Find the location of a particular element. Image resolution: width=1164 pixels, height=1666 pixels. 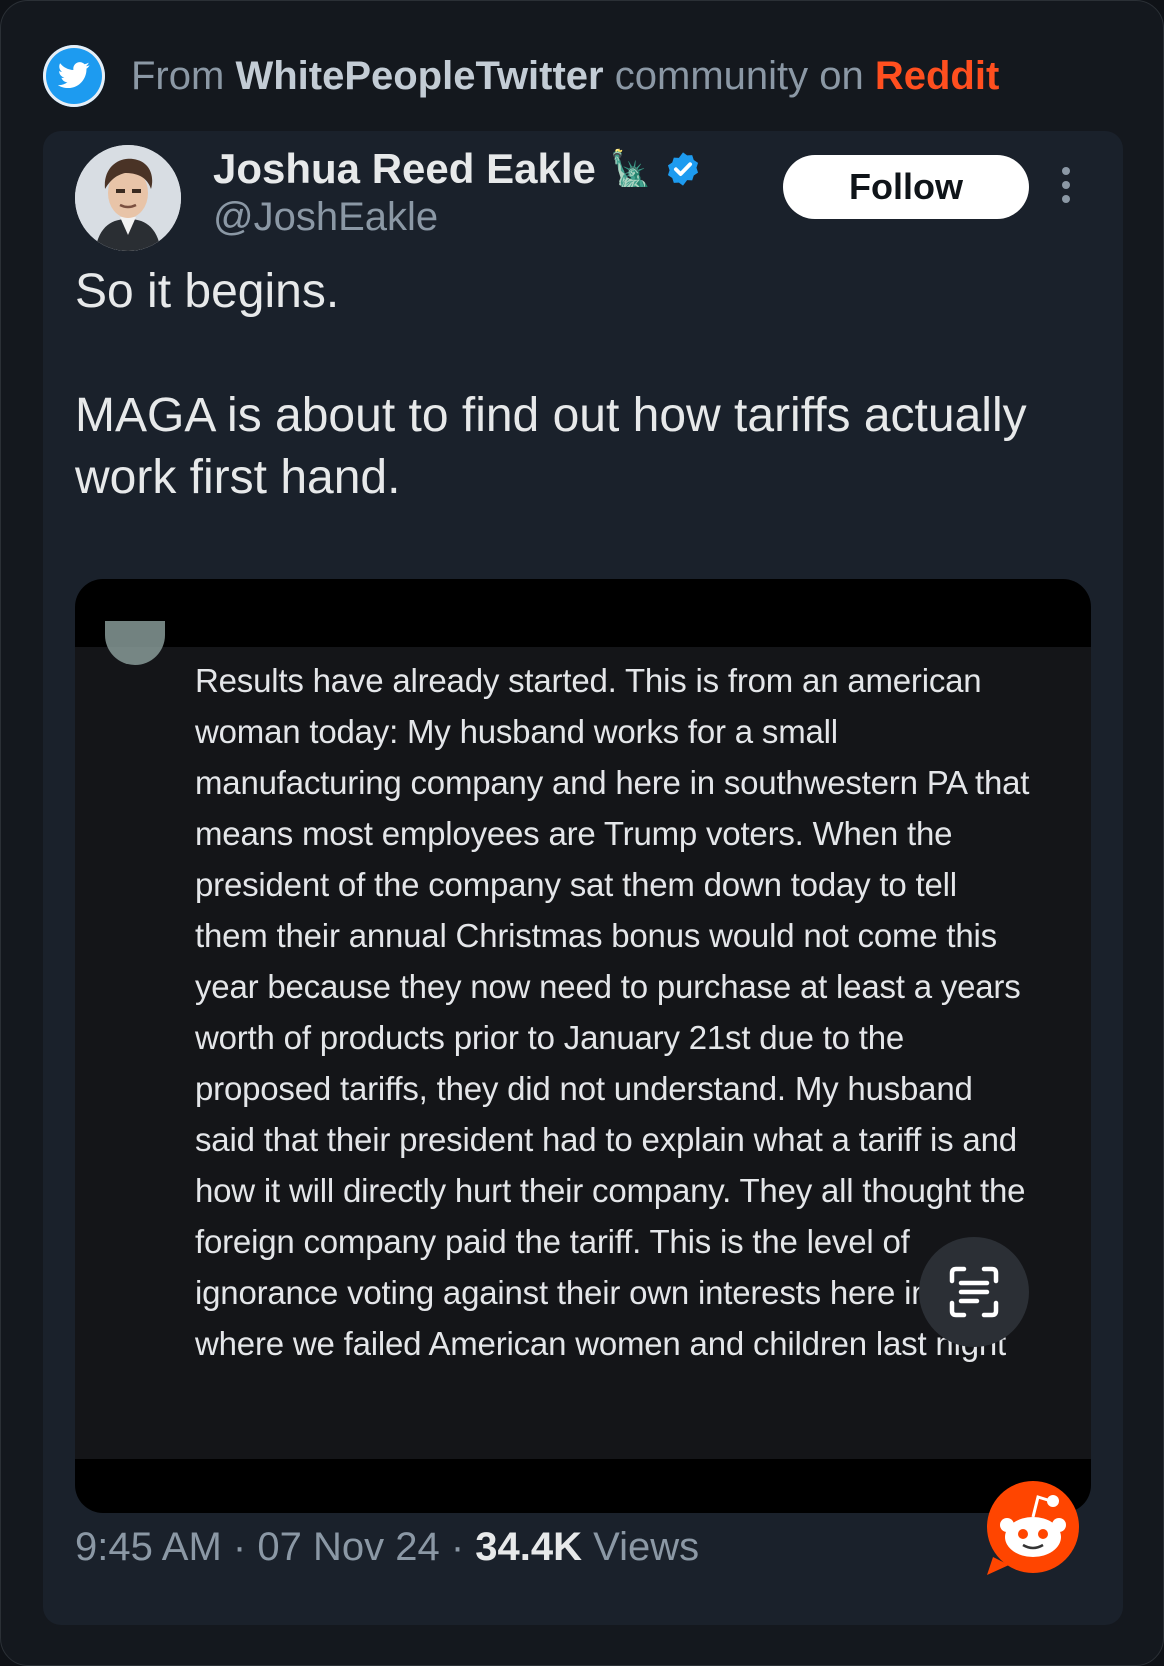

platform-name: Reddit is located at coordinates (937, 76).